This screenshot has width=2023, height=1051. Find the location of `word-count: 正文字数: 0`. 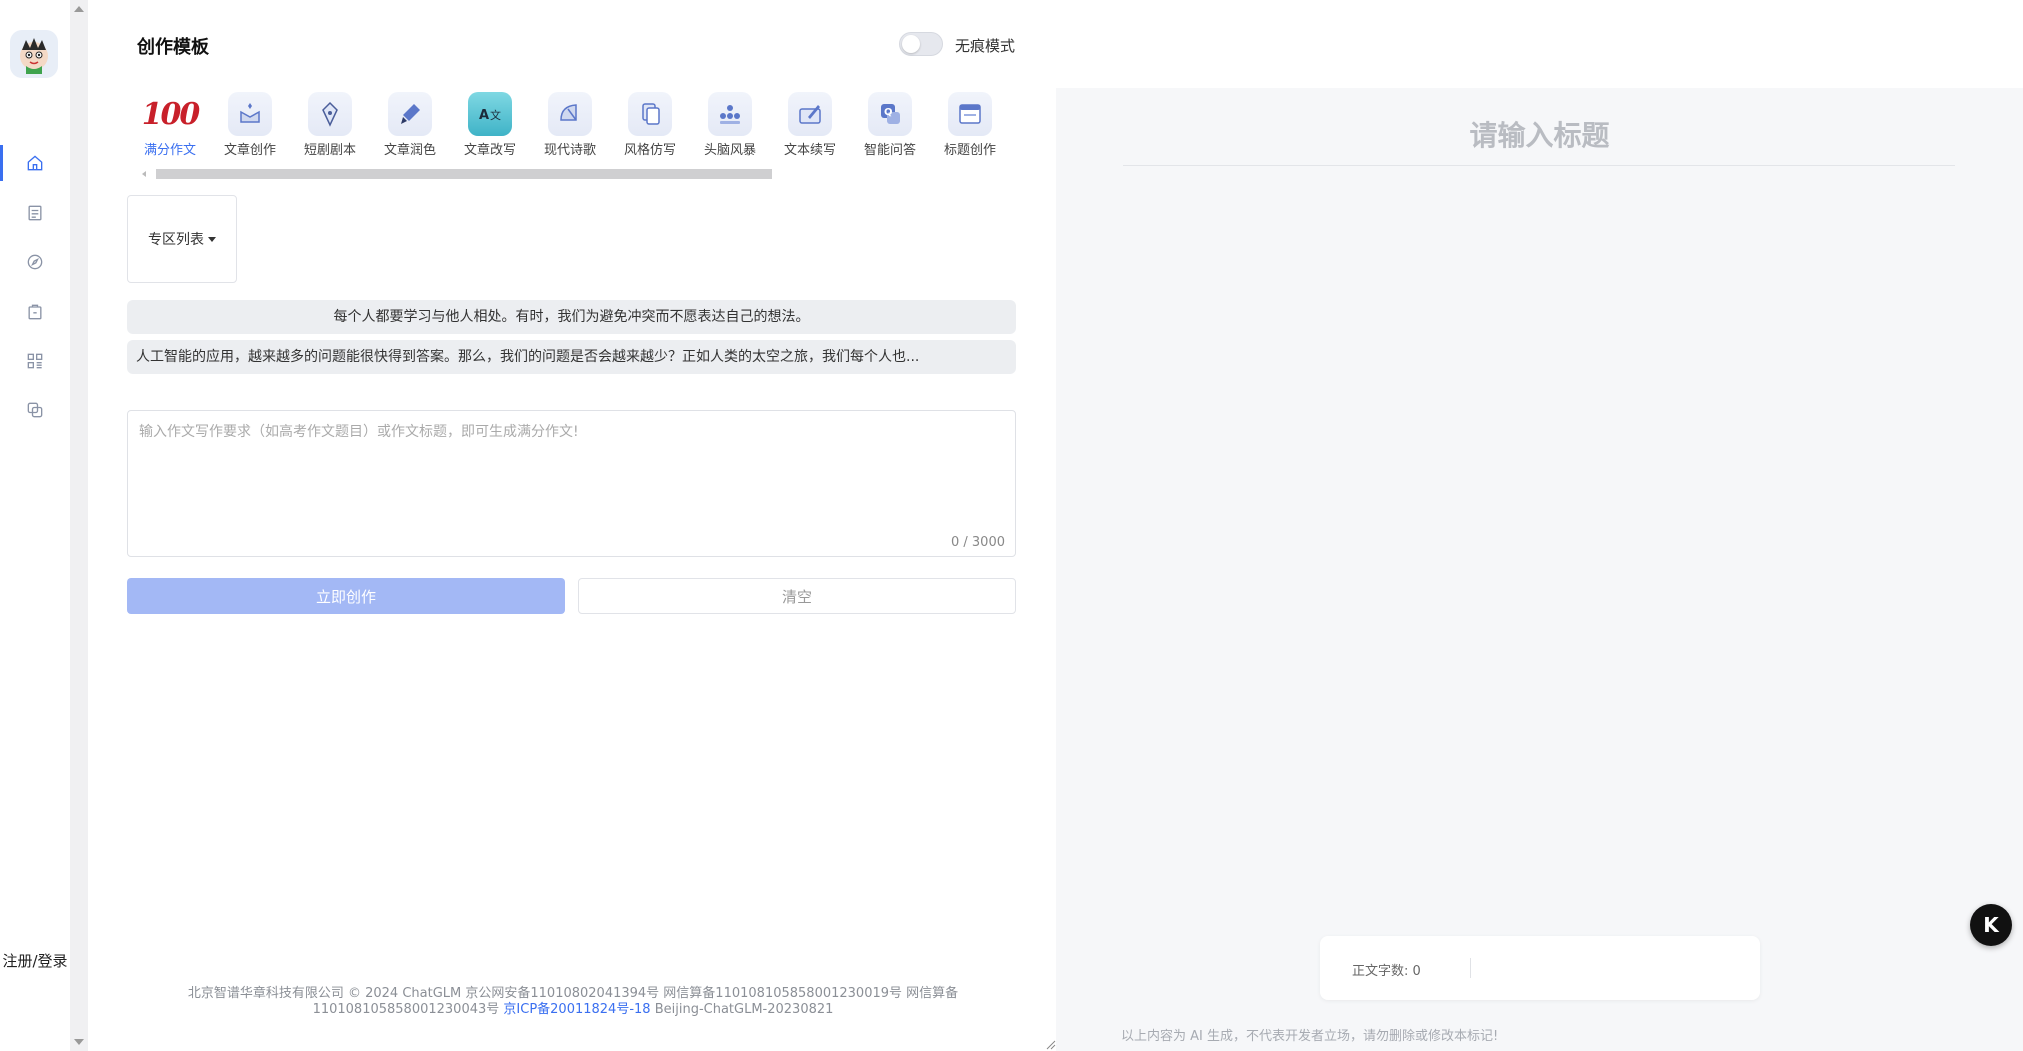

word-count: 正文字数: 0 is located at coordinates (1386, 969).